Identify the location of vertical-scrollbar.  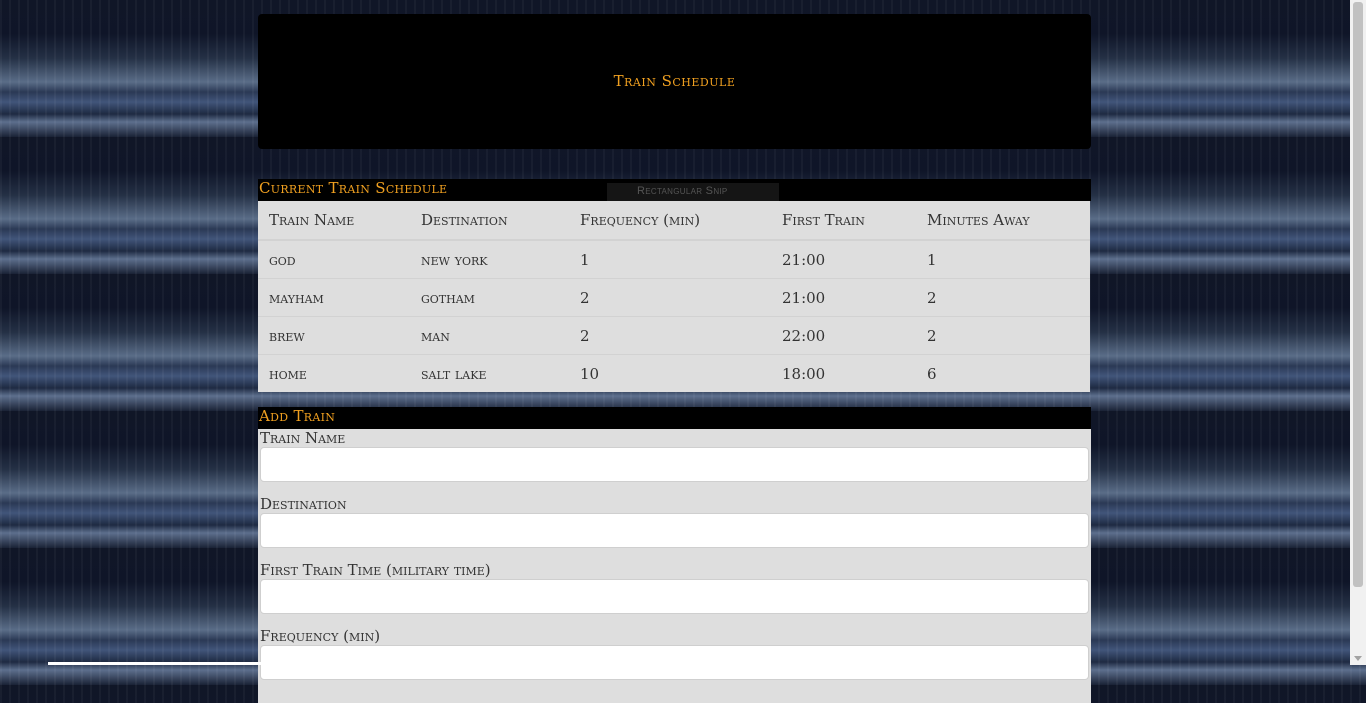
(1358, 332).